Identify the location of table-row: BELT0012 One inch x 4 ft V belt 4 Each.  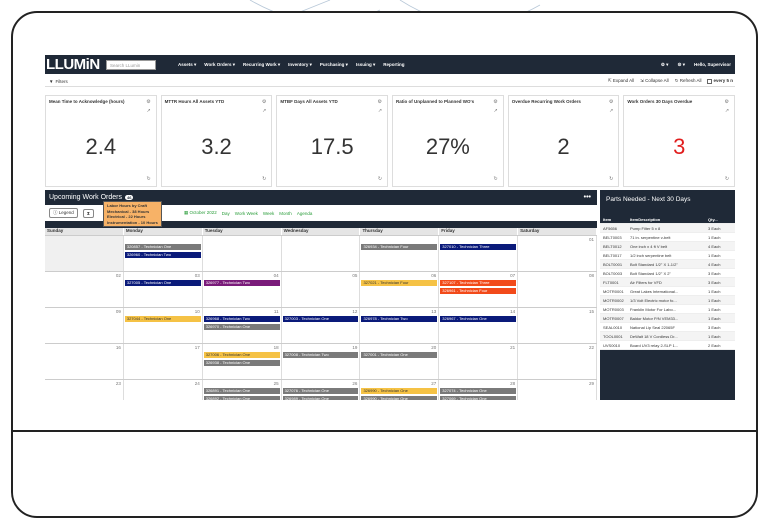
(667, 246).